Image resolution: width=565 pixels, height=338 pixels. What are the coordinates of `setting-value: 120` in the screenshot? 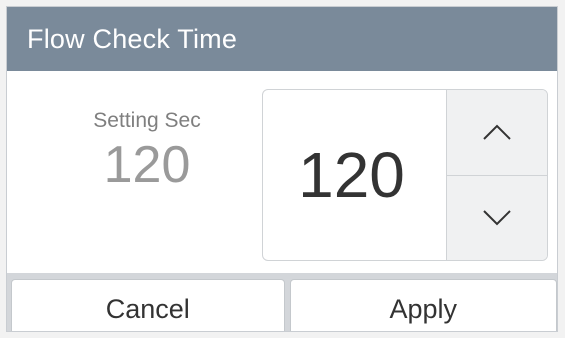 It's located at (147, 165).